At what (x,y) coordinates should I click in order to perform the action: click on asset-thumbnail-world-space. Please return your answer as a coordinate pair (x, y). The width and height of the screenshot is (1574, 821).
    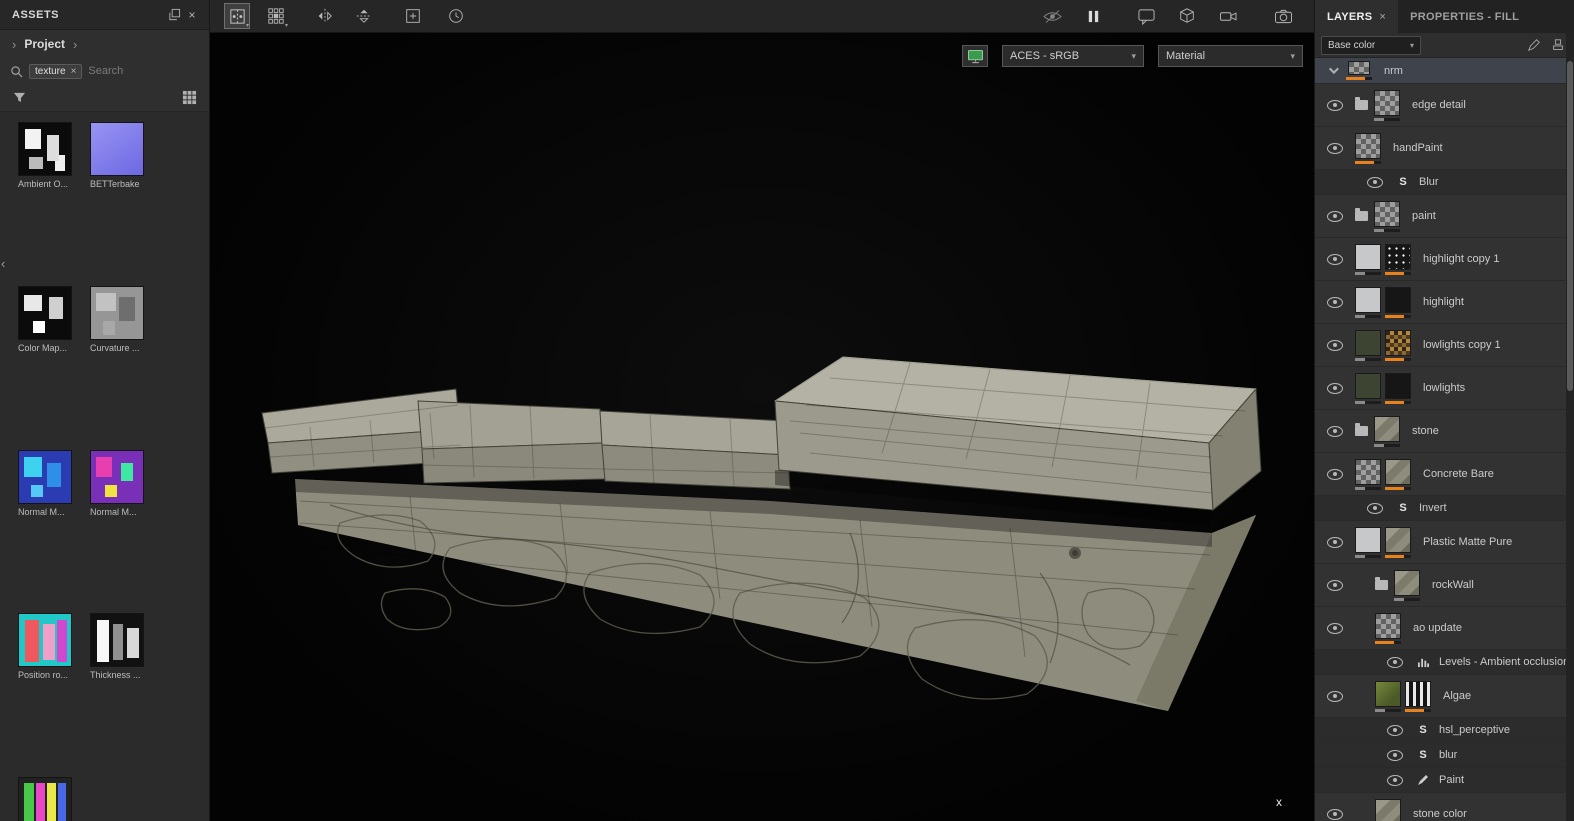
    Looking at the image, I should click on (45, 799).